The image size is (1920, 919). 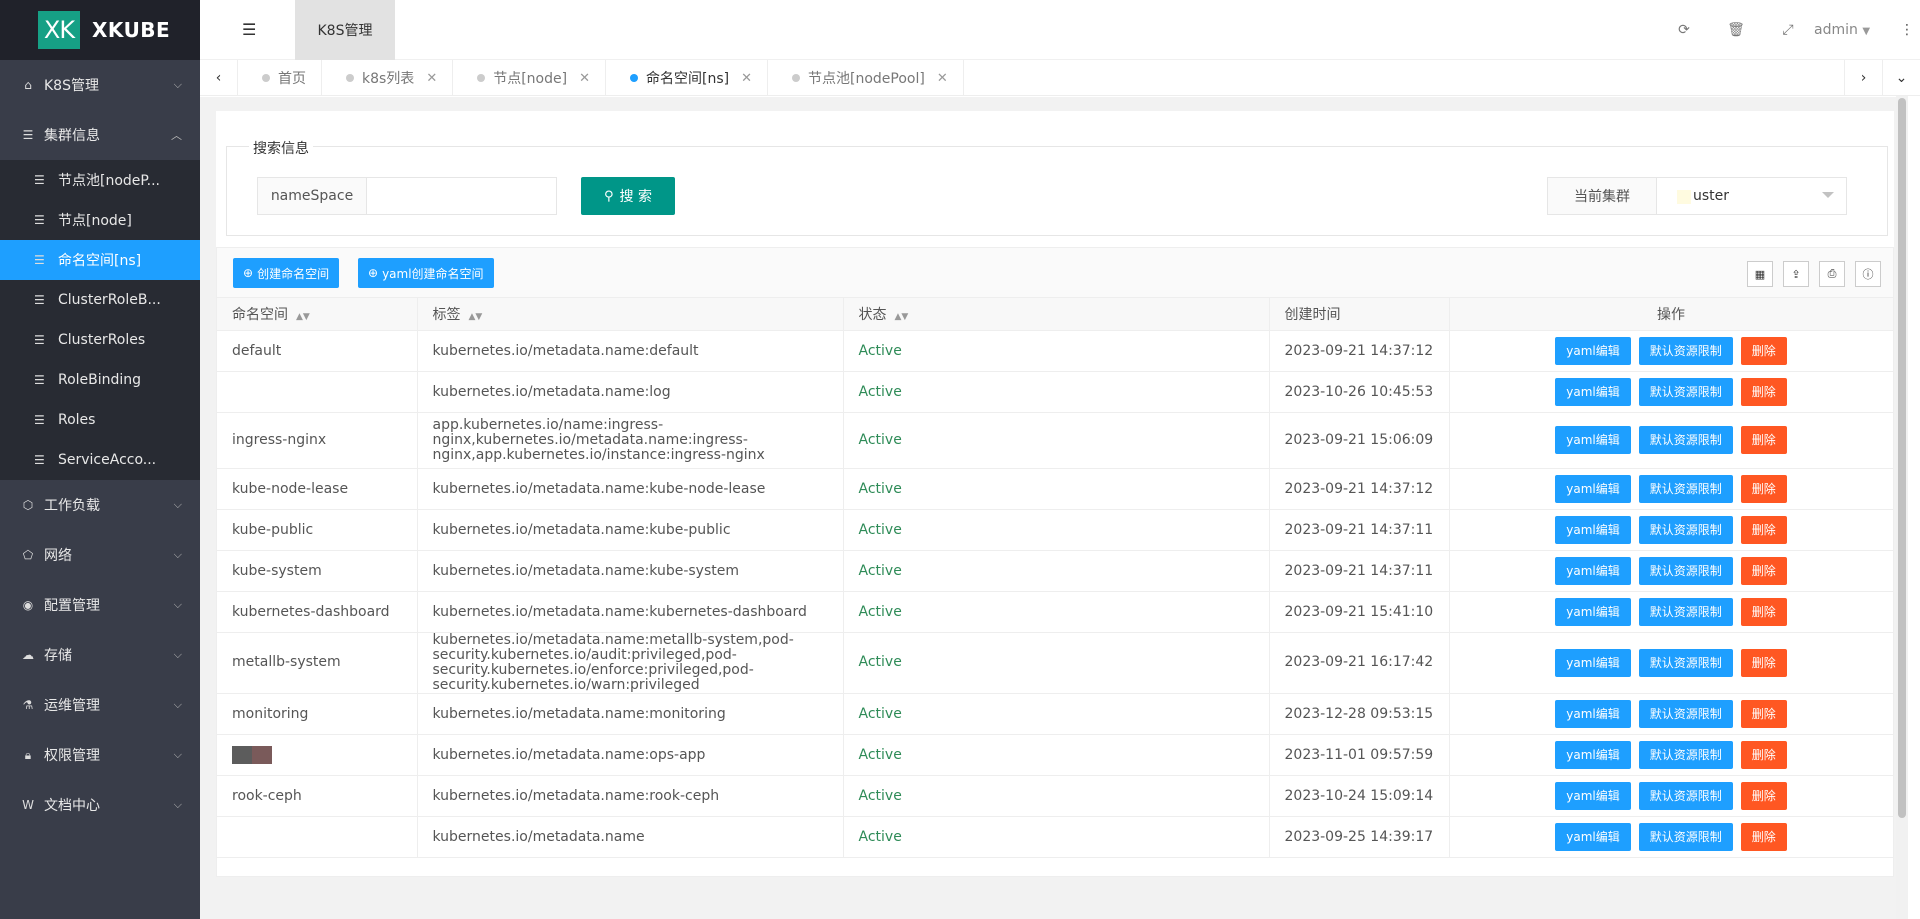 I want to click on export-icon: ⇪, so click(x=1796, y=274).